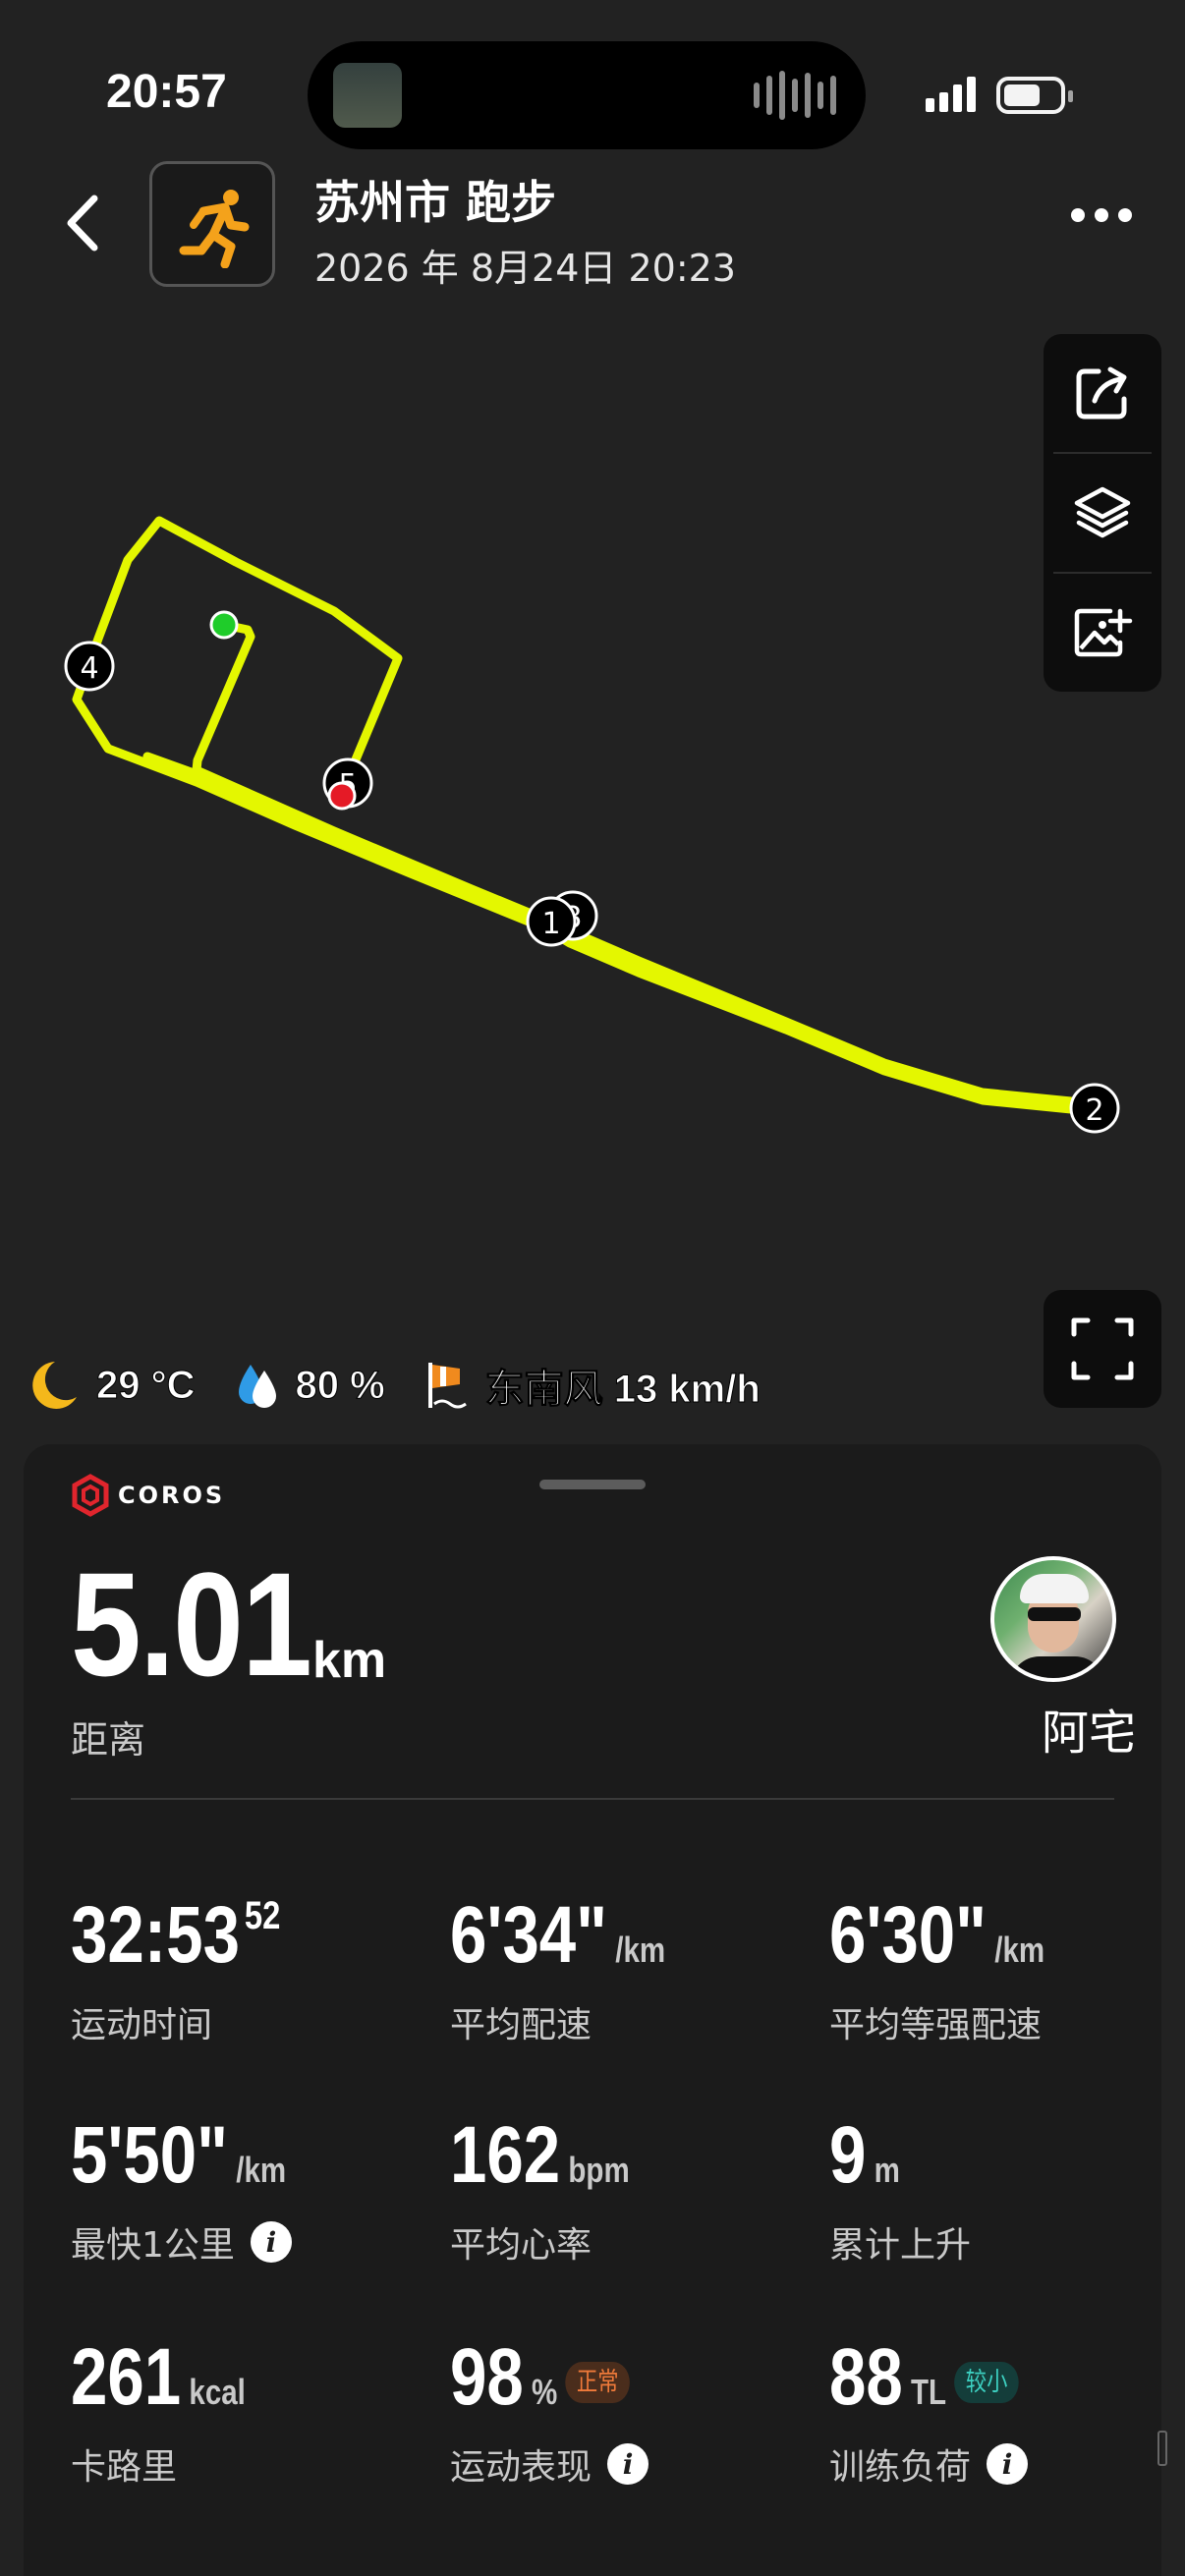  What do you see at coordinates (215, 229) in the screenshot?
I see `running-person-icon` at bounding box center [215, 229].